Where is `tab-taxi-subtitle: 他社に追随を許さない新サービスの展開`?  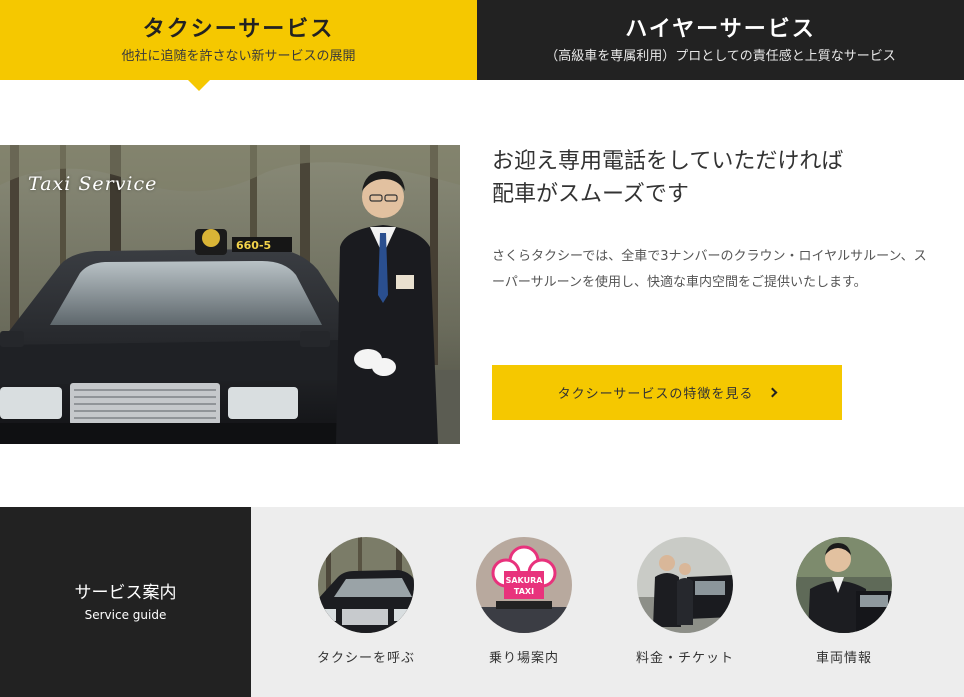 tab-taxi-subtitle: 他社に追随を許さない新サービスの展開 is located at coordinates (238, 56).